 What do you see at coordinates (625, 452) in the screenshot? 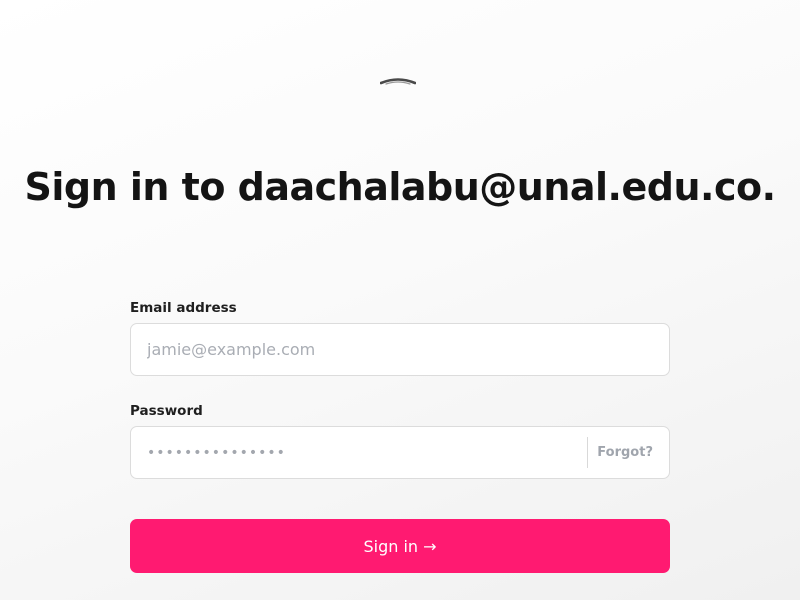
I see `forgot-password-link: Forgot?` at bounding box center [625, 452].